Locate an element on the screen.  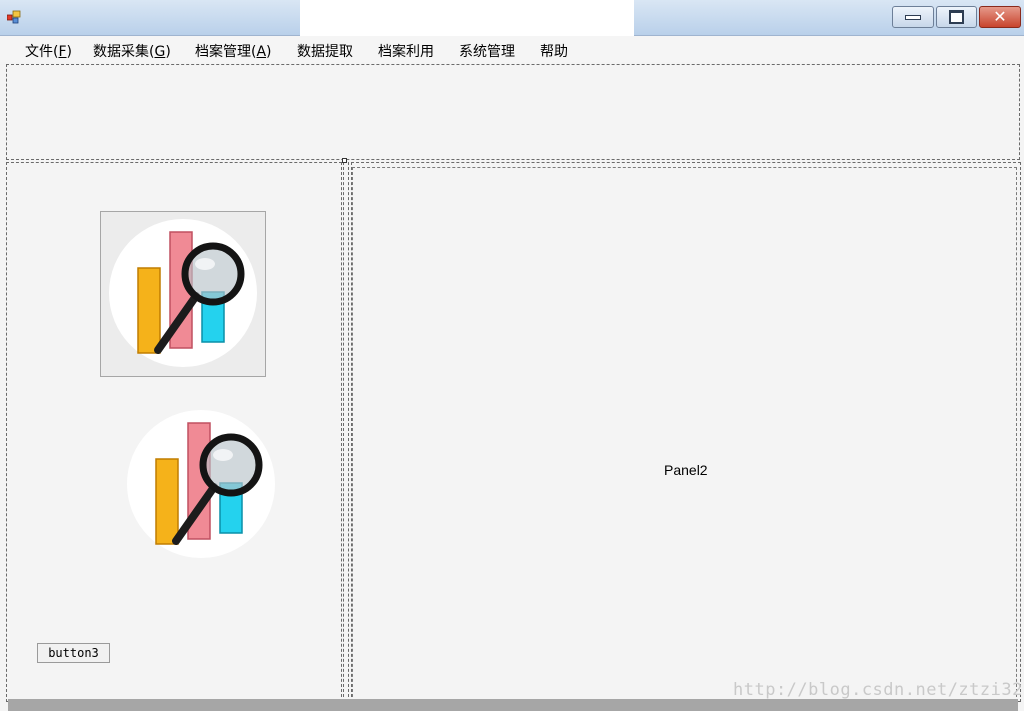
splitter-handle is located at coordinates (344, 160).